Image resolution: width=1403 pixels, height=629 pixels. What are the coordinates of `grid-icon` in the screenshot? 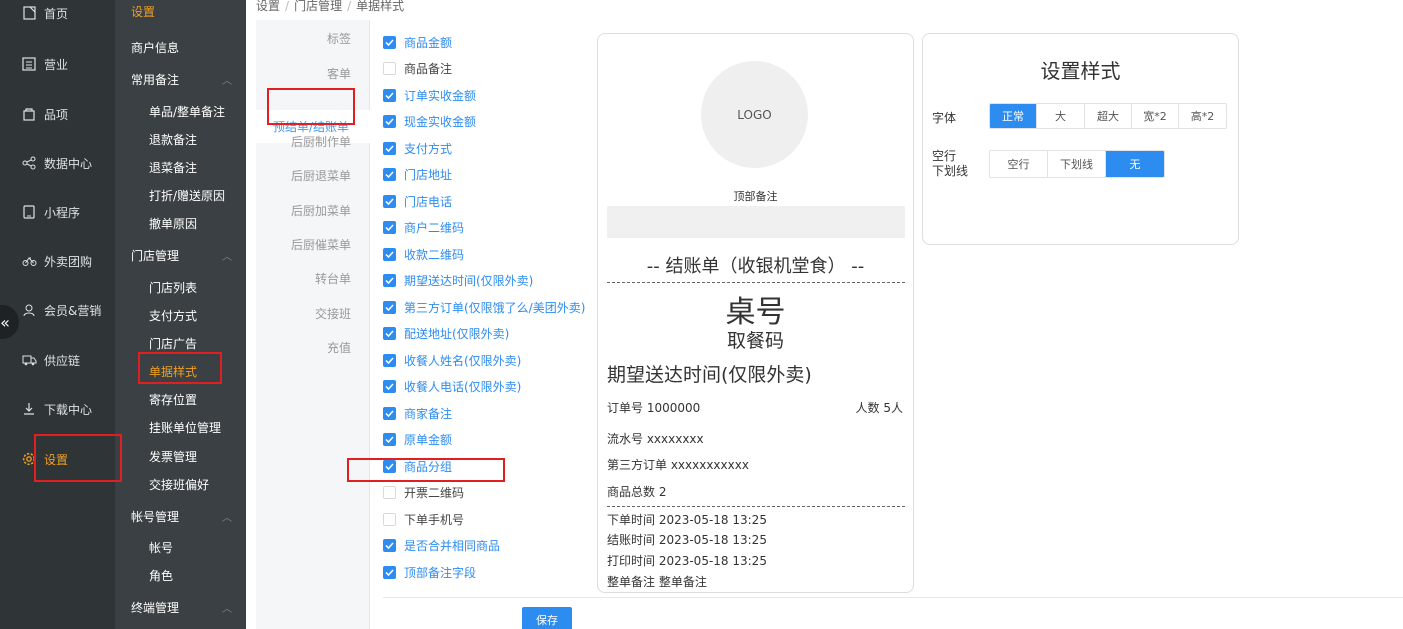 It's located at (29, 64).